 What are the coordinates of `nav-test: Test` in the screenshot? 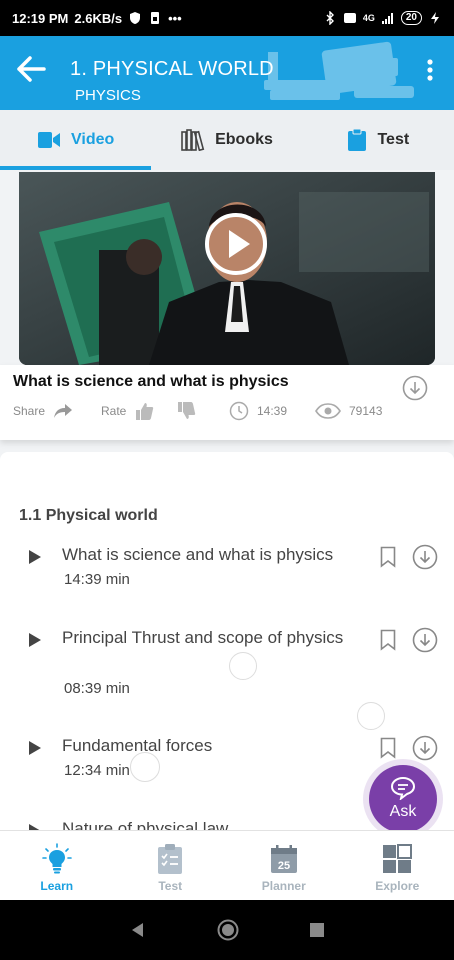 It's located at (171, 865).